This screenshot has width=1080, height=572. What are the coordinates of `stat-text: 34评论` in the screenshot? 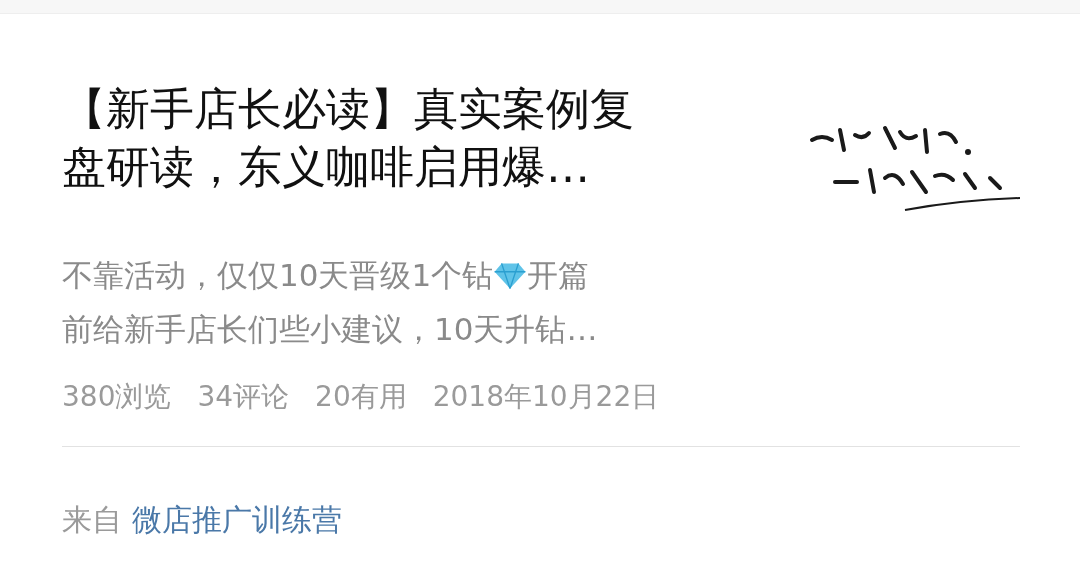 It's located at (243, 397).